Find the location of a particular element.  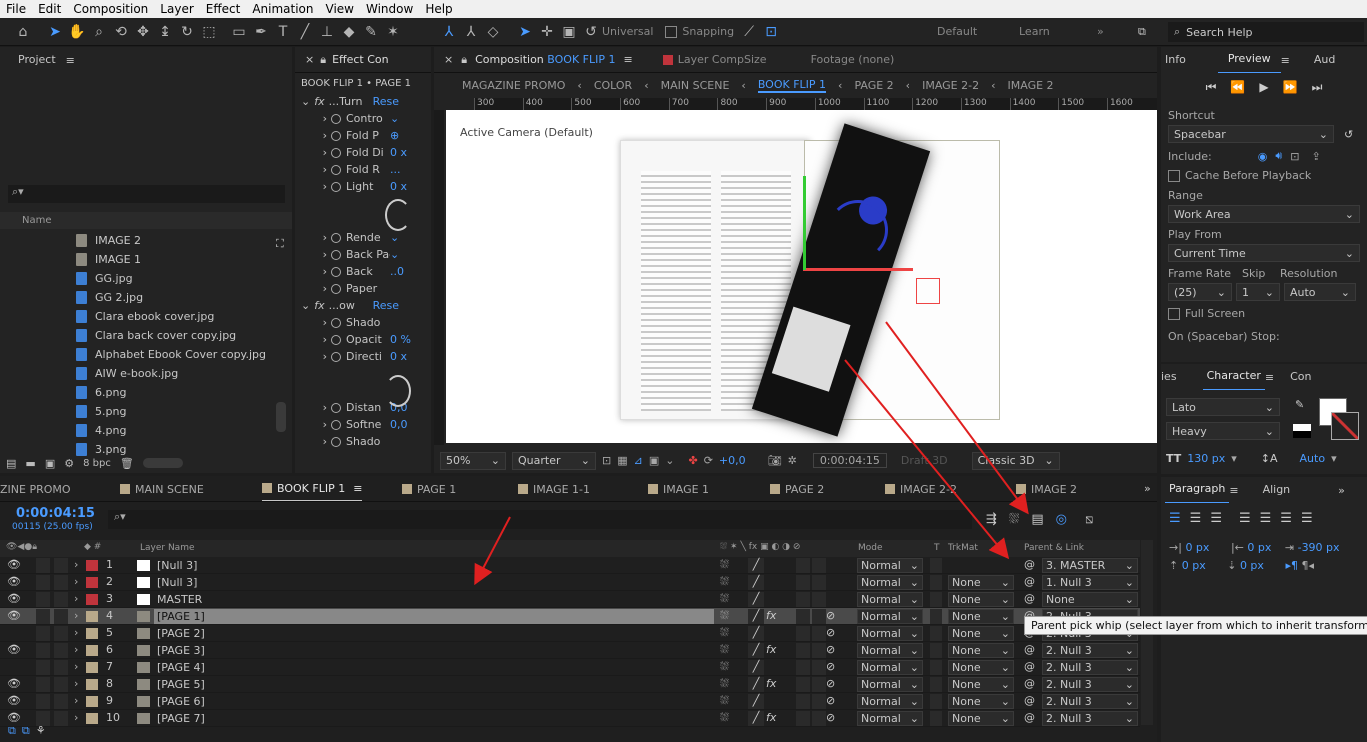

layer-row: 👁 › 1 [Null 3] ⛆ ╱ Normal ⌄ @3. MASTER ⌄ is located at coordinates (570, 565).